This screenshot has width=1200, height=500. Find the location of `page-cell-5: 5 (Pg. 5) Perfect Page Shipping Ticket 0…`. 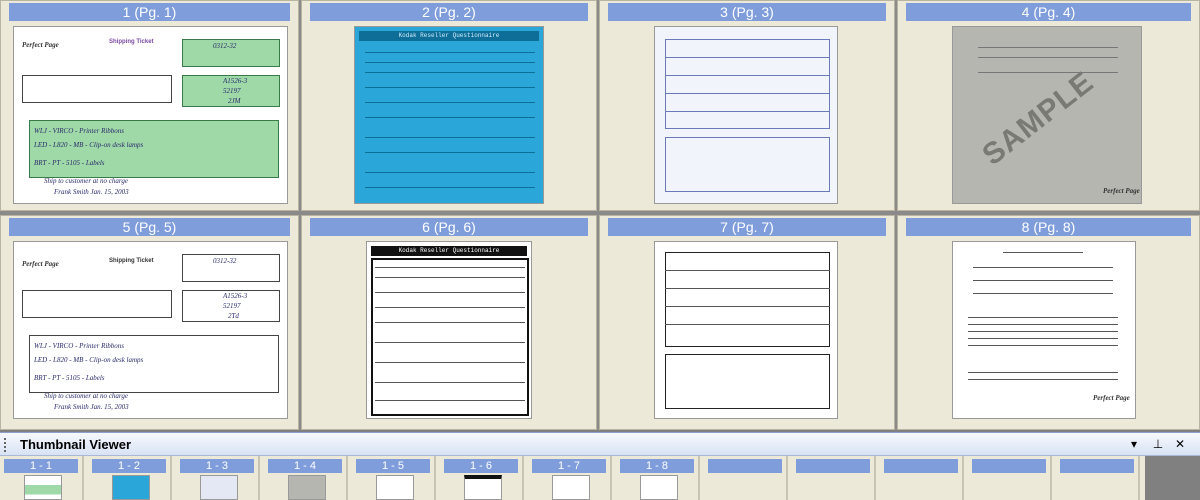

page-cell-5: 5 (Pg. 5) Perfect Page Shipping Ticket 0… is located at coordinates (149, 322).